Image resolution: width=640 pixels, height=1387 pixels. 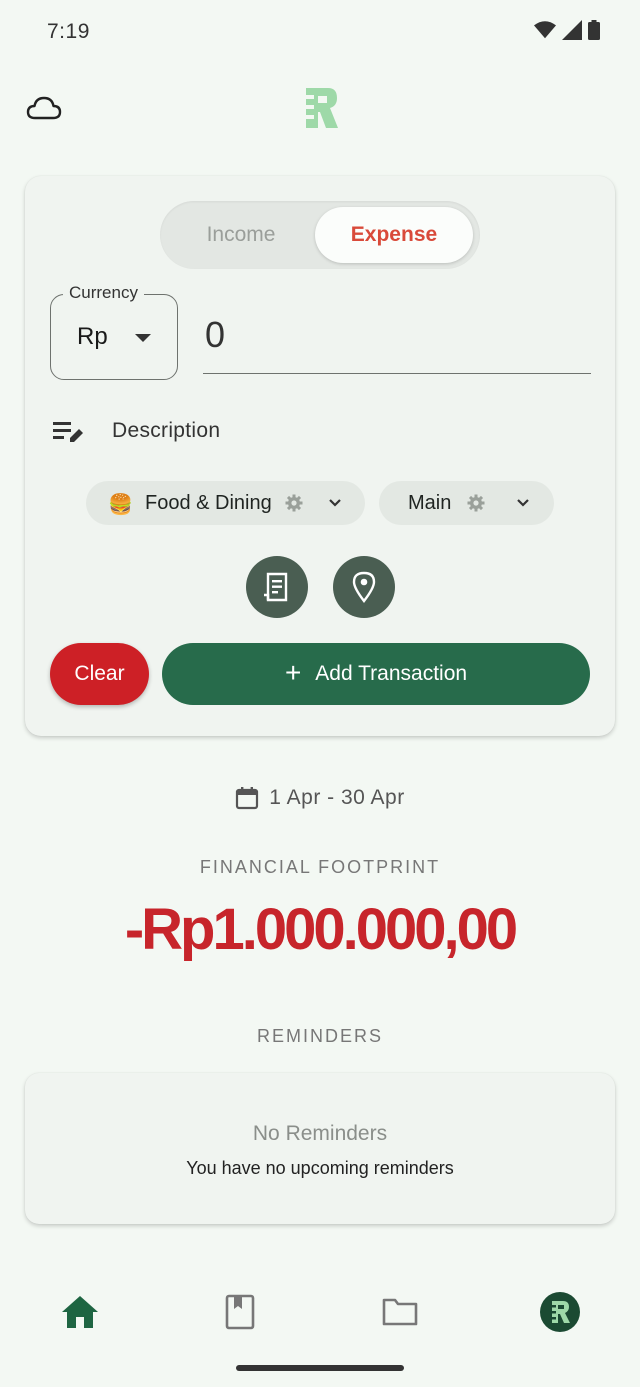 I want to click on cloud-sync-button, so click(x=44, y=108).